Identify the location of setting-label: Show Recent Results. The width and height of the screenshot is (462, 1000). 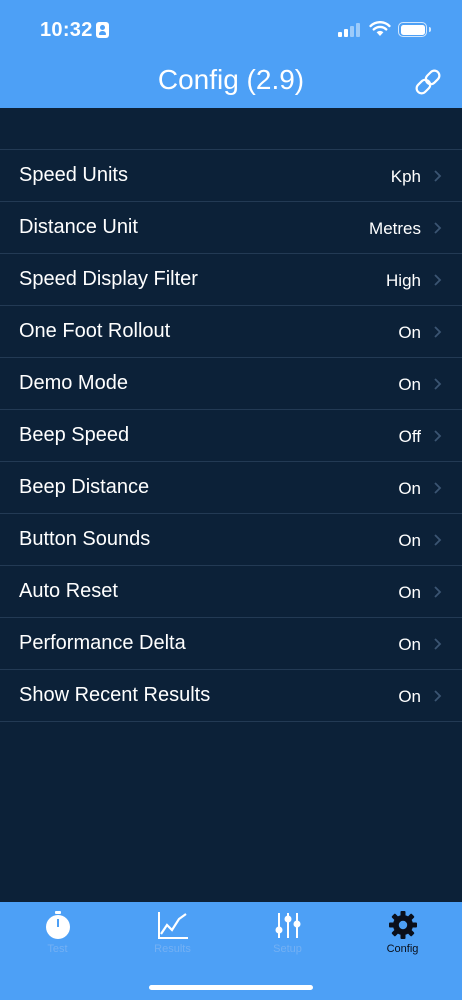
(115, 695).